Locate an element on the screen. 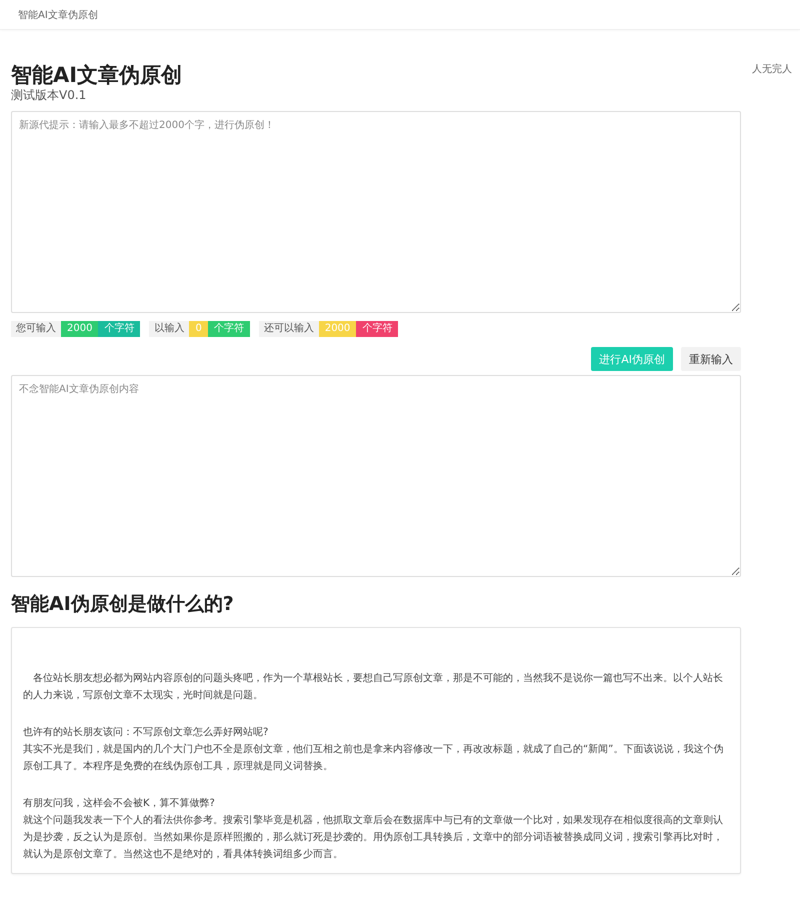 This screenshot has height=913, width=800. reset-button: 重新输入 is located at coordinates (711, 359).